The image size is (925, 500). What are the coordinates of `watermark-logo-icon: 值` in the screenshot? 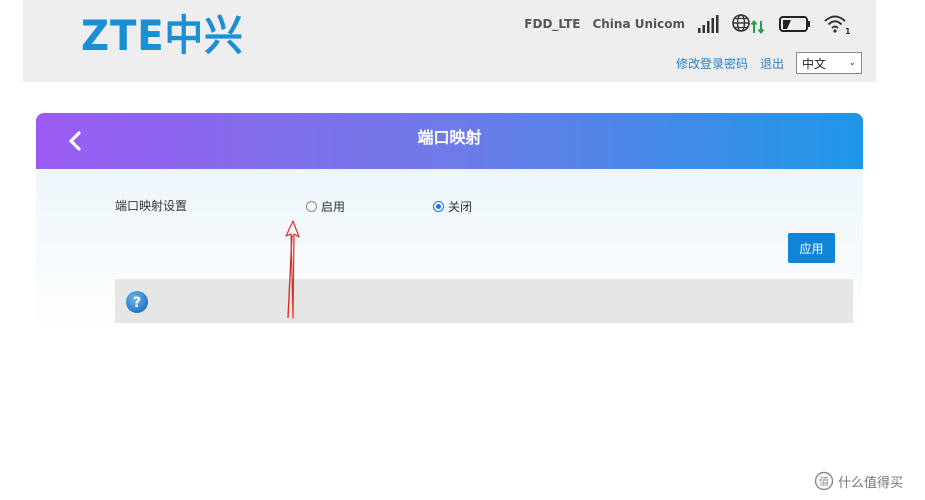 It's located at (824, 481).